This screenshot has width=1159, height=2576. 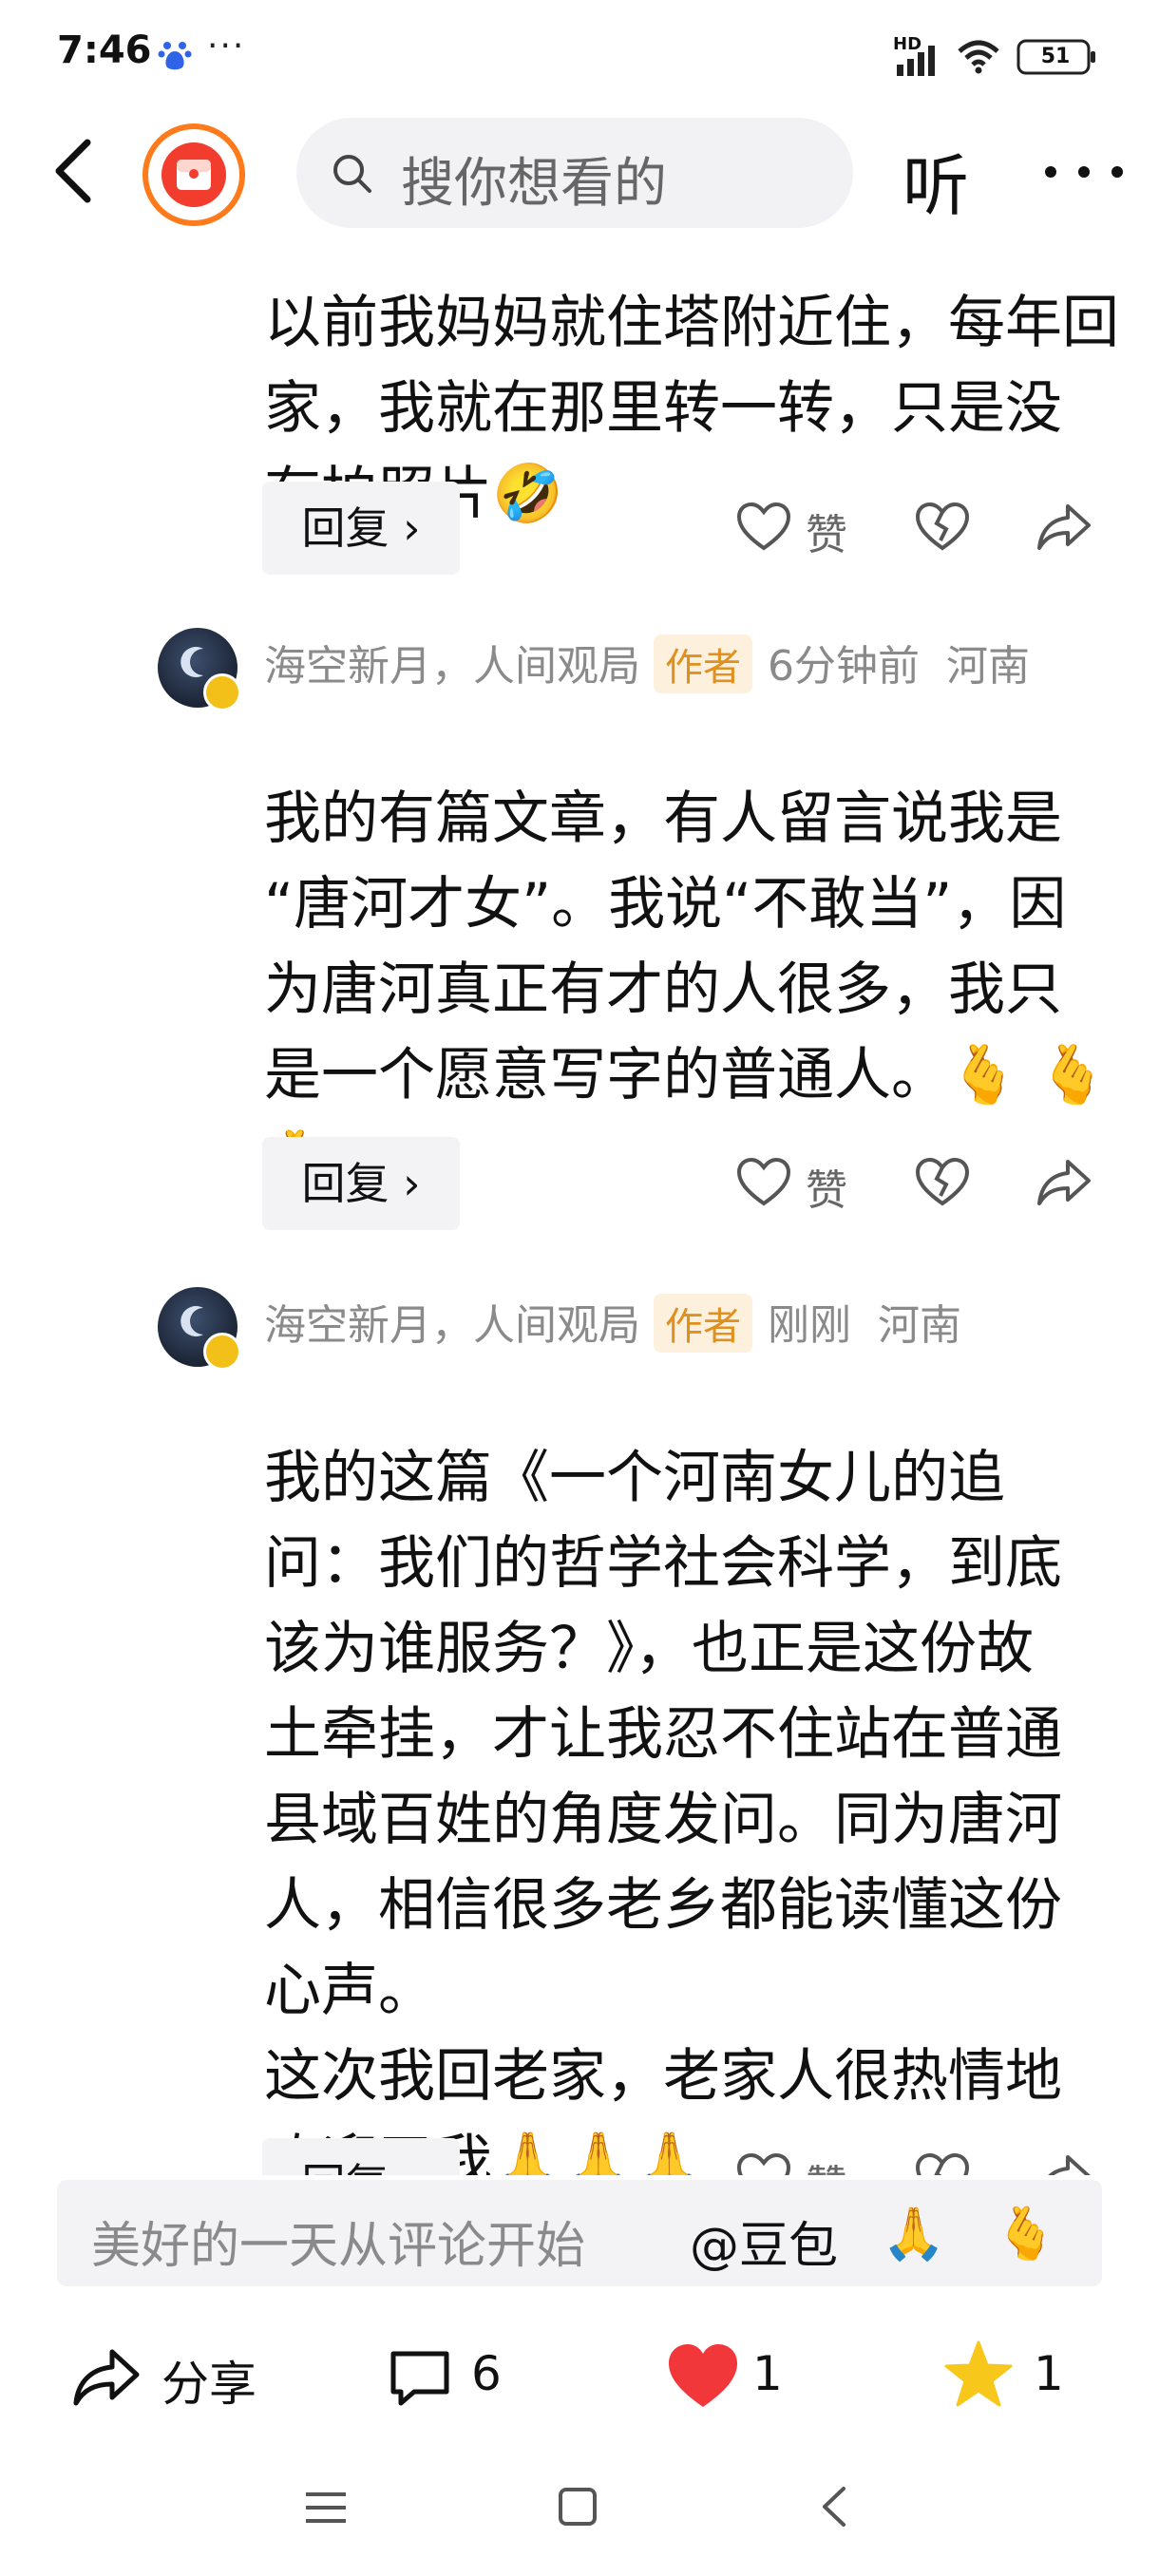 I want to click on emoji: 🤣, so click(x=527, y=494).